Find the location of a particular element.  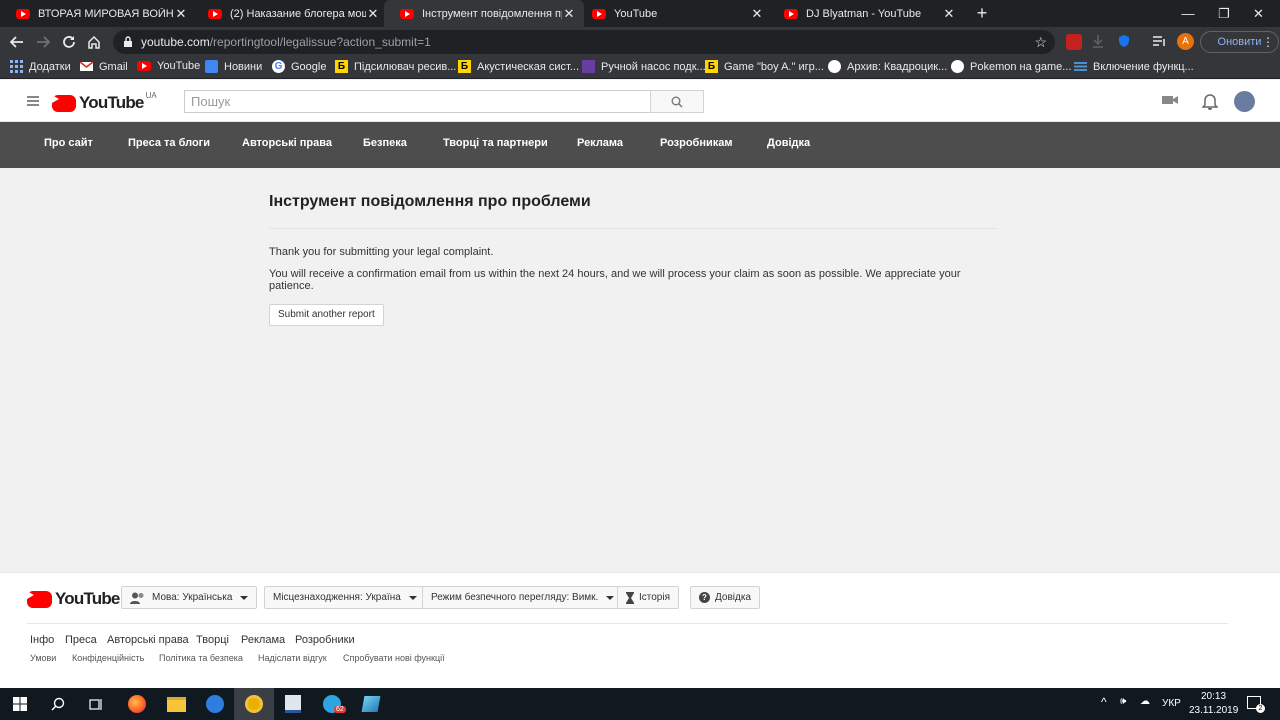

footer-link: Надіслати відгук is located at coordinates (292, 658).